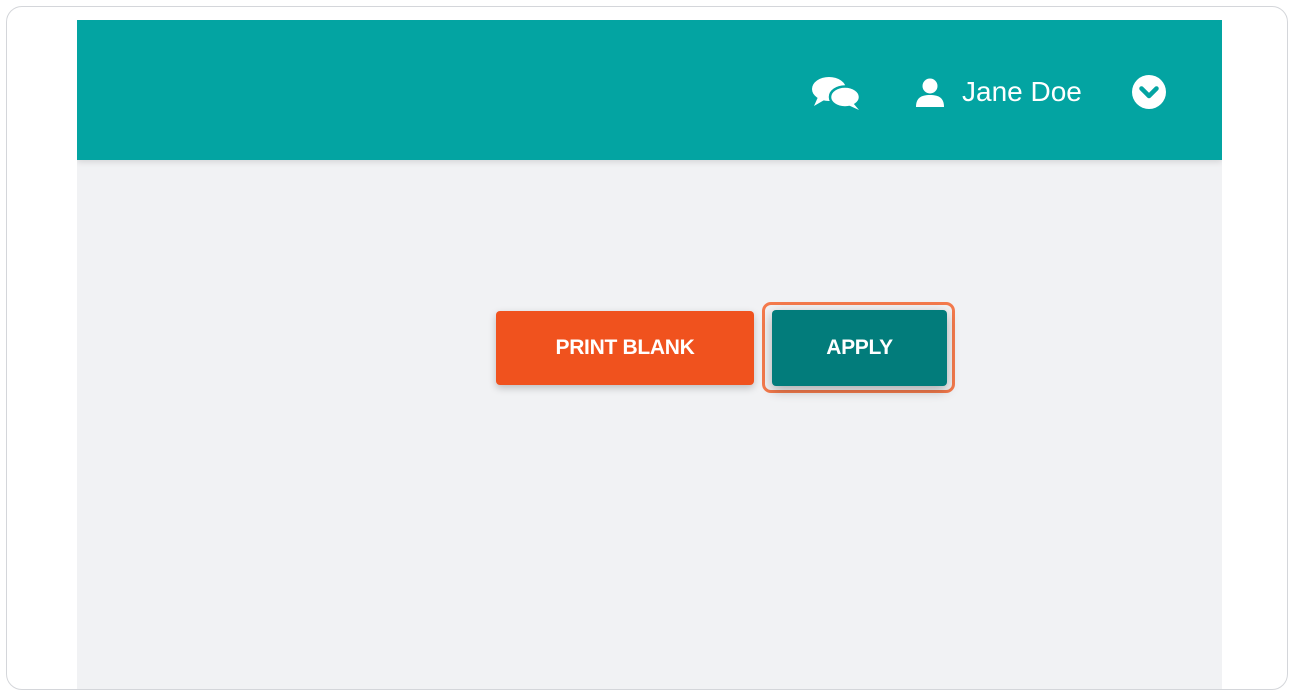  Describe the element at coordinates (930, 92) in the screenshot. I see `user-icon` at that location.